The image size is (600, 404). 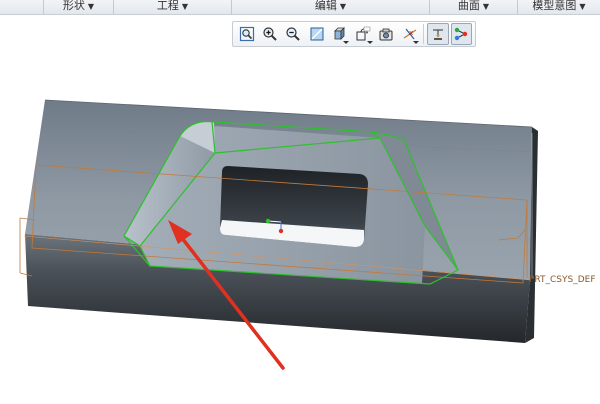 I want to click on annotation-display-button, so click(x=438, y=34).